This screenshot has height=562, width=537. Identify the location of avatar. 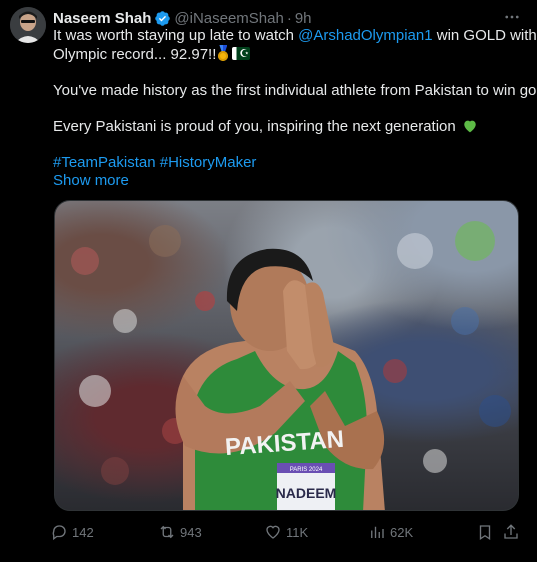
(28, 25).